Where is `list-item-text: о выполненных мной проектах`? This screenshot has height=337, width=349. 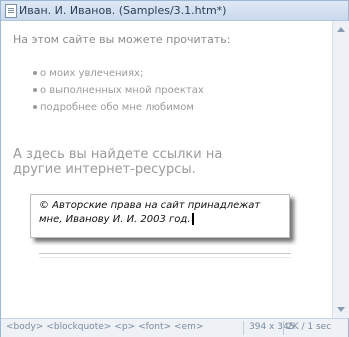
list-item-text: о выполненных мной проектах is located at coordinates (122, 90).